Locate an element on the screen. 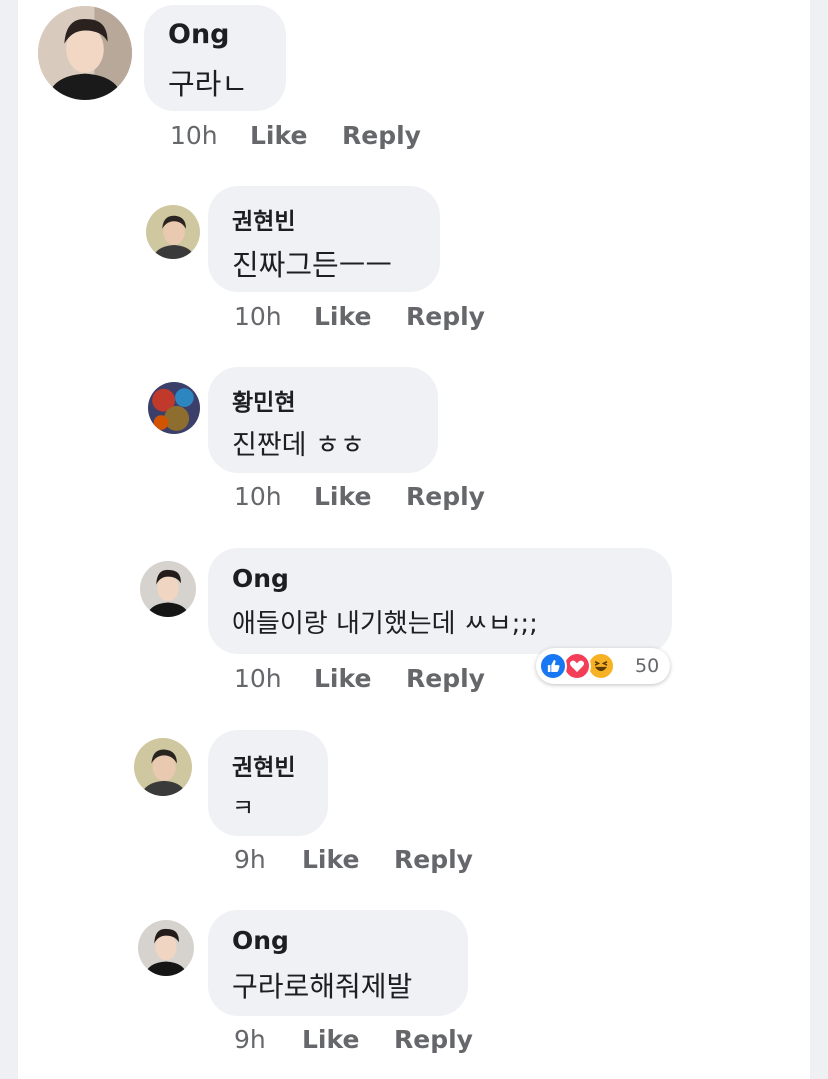 This screenshot has height=1079, width=828. comment-text: 애들이랑 내기했는데 ㅆㅂ;;; is located at coordinates (385, 624).